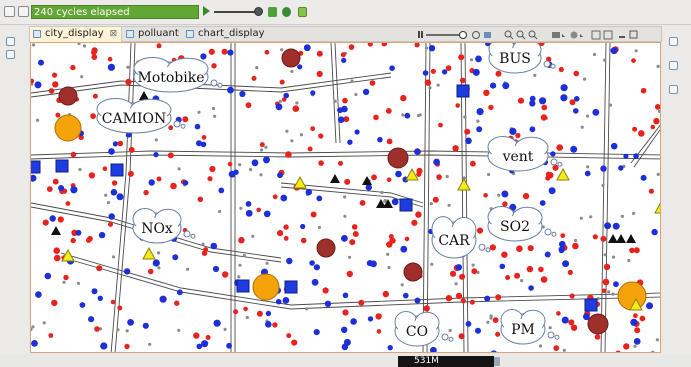 The height and width of the screenshot is (367, 691). Describe the element at coordinates (224, 34) in the screenshot. I see `tab-chart-display: chart_display` at that location.